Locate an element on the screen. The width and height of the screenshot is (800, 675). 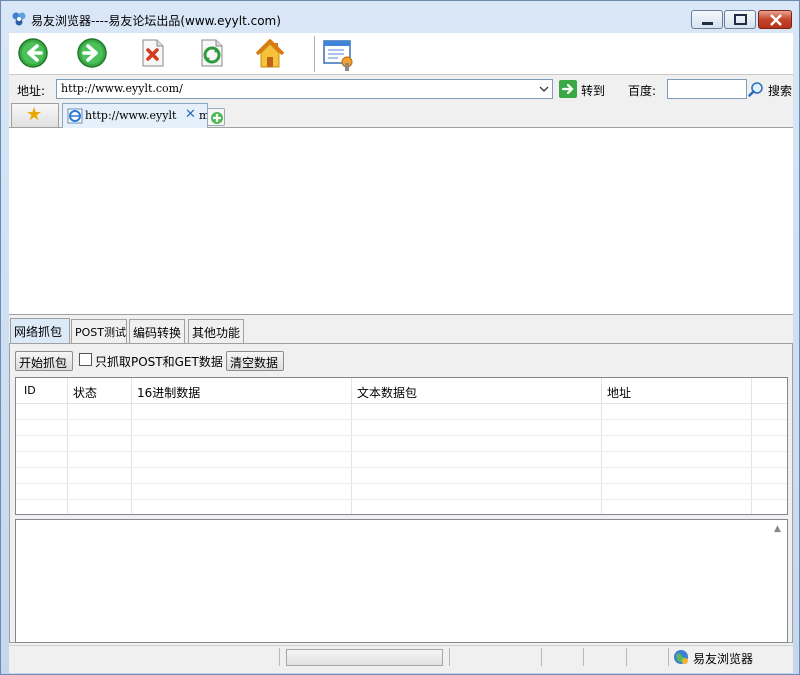
vertical-scrollbar: ▲ is located at coordinates (778, 581).